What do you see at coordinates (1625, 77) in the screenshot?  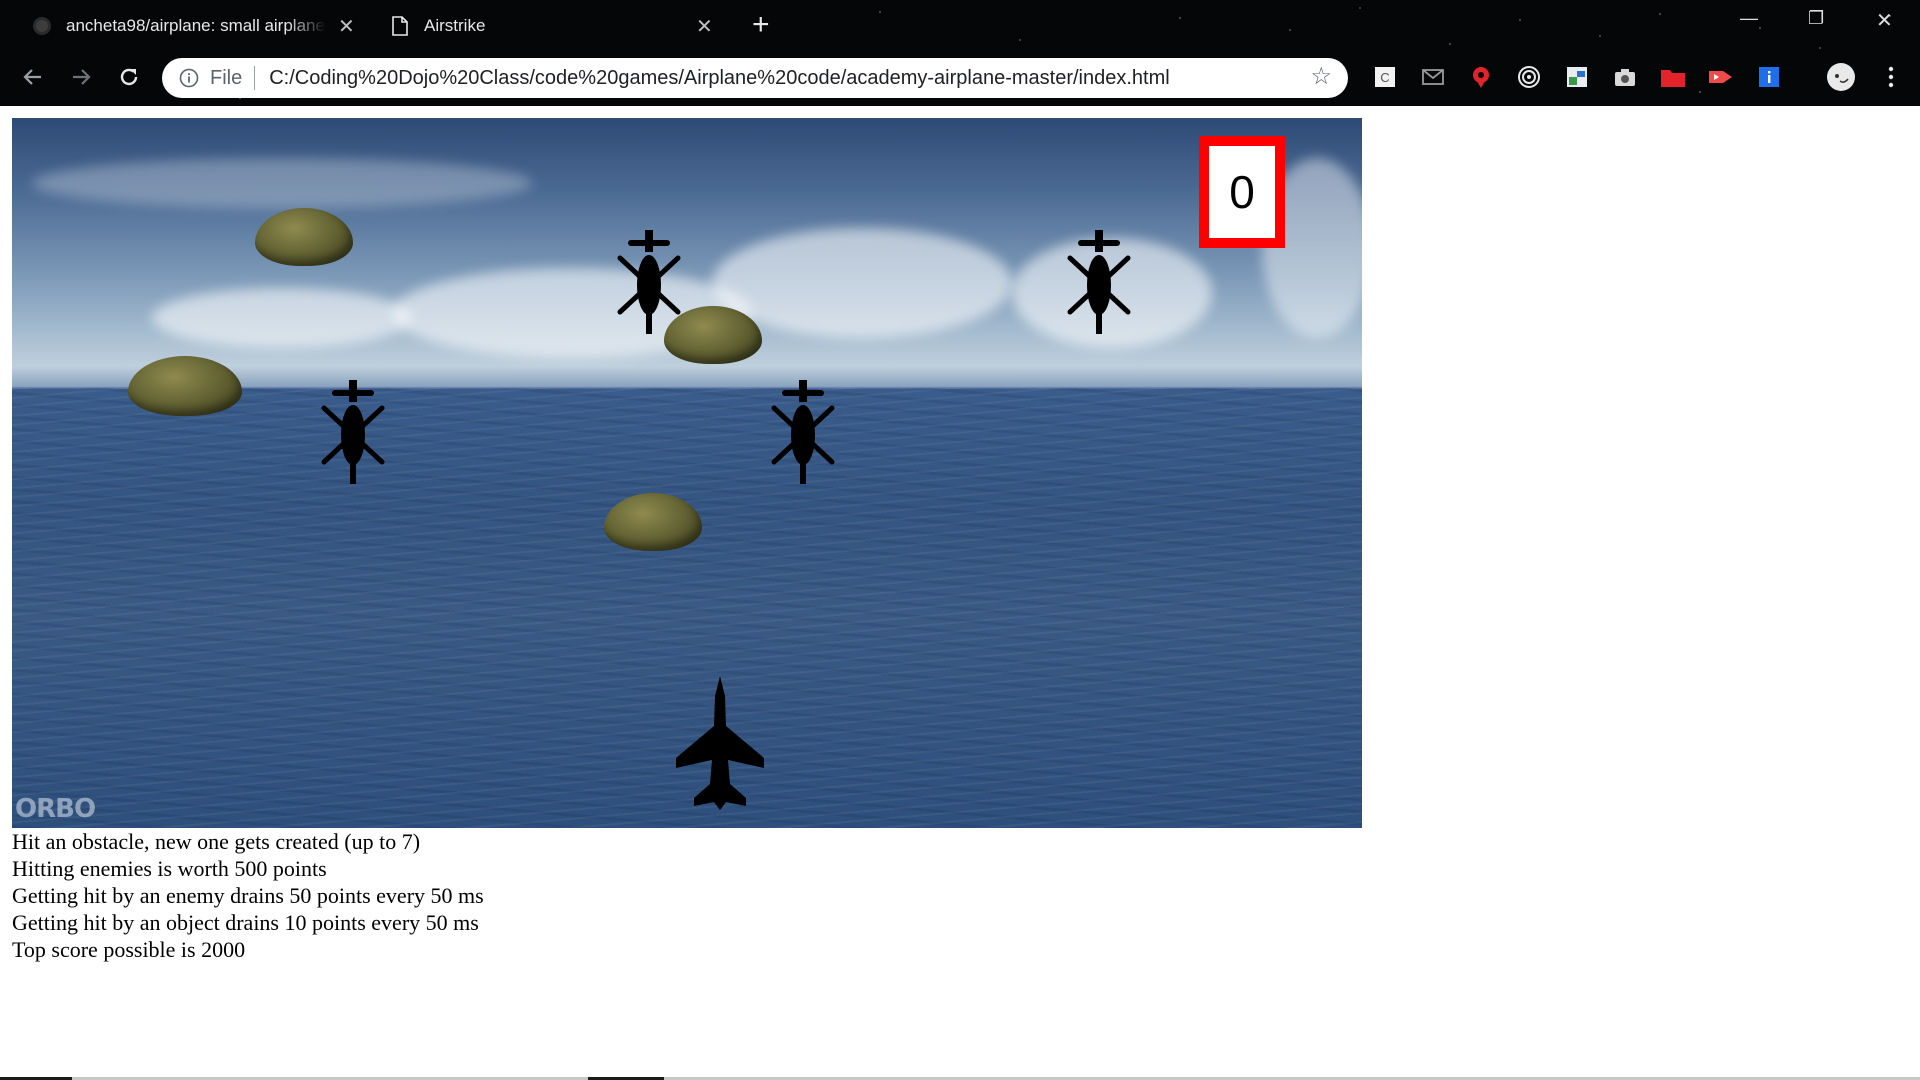 I see `camera-icon` at bounding box center [1625, 77].